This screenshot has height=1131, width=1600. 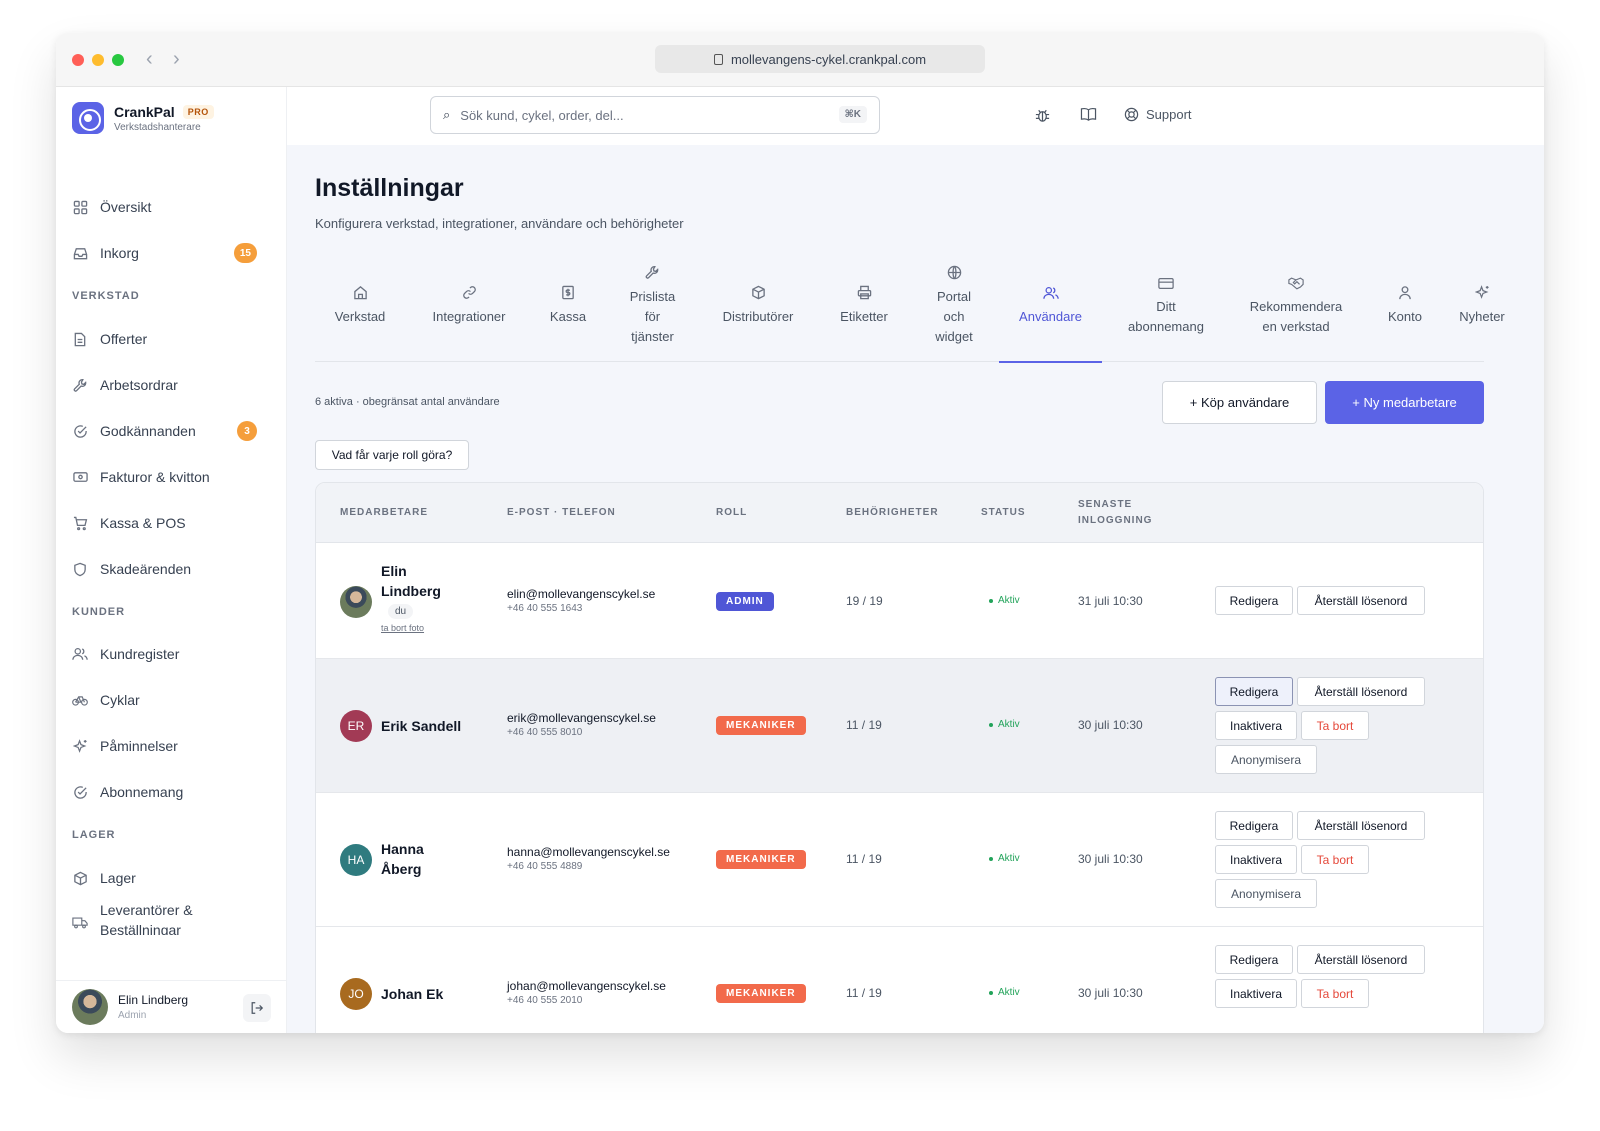 What do you see at coordinates (172, 654) in the screenshot?
I see `sidebar-item-kundregister: Kundregister` at bounding box center [172, 654].